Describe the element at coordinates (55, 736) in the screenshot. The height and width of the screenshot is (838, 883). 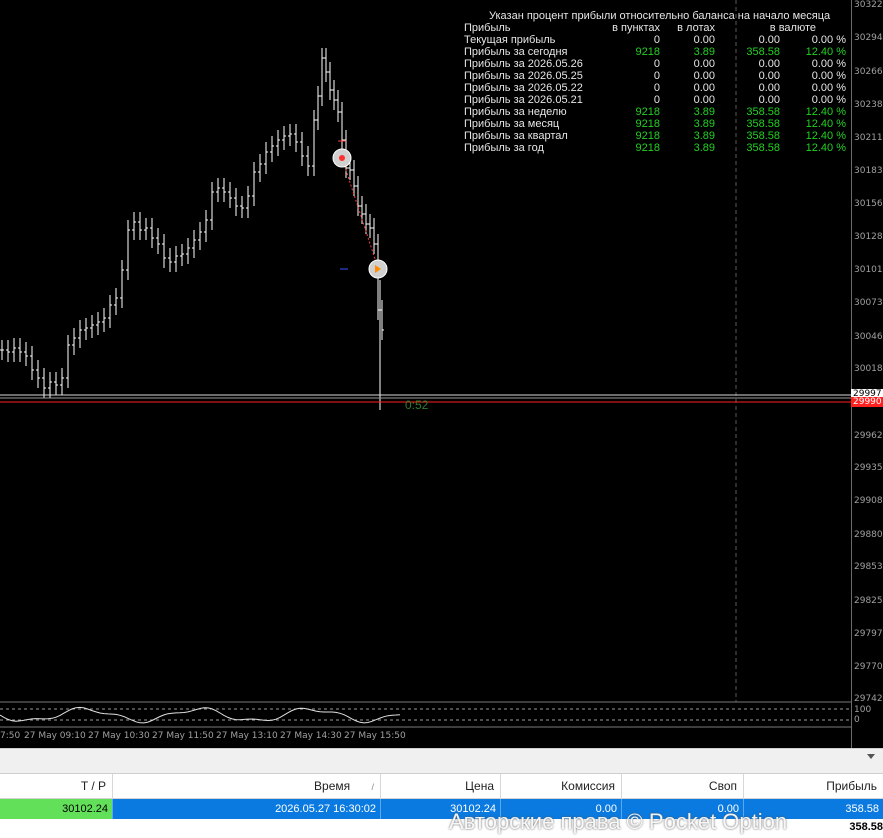
I see `time-tick-label: 27 May 09:10` at that location.